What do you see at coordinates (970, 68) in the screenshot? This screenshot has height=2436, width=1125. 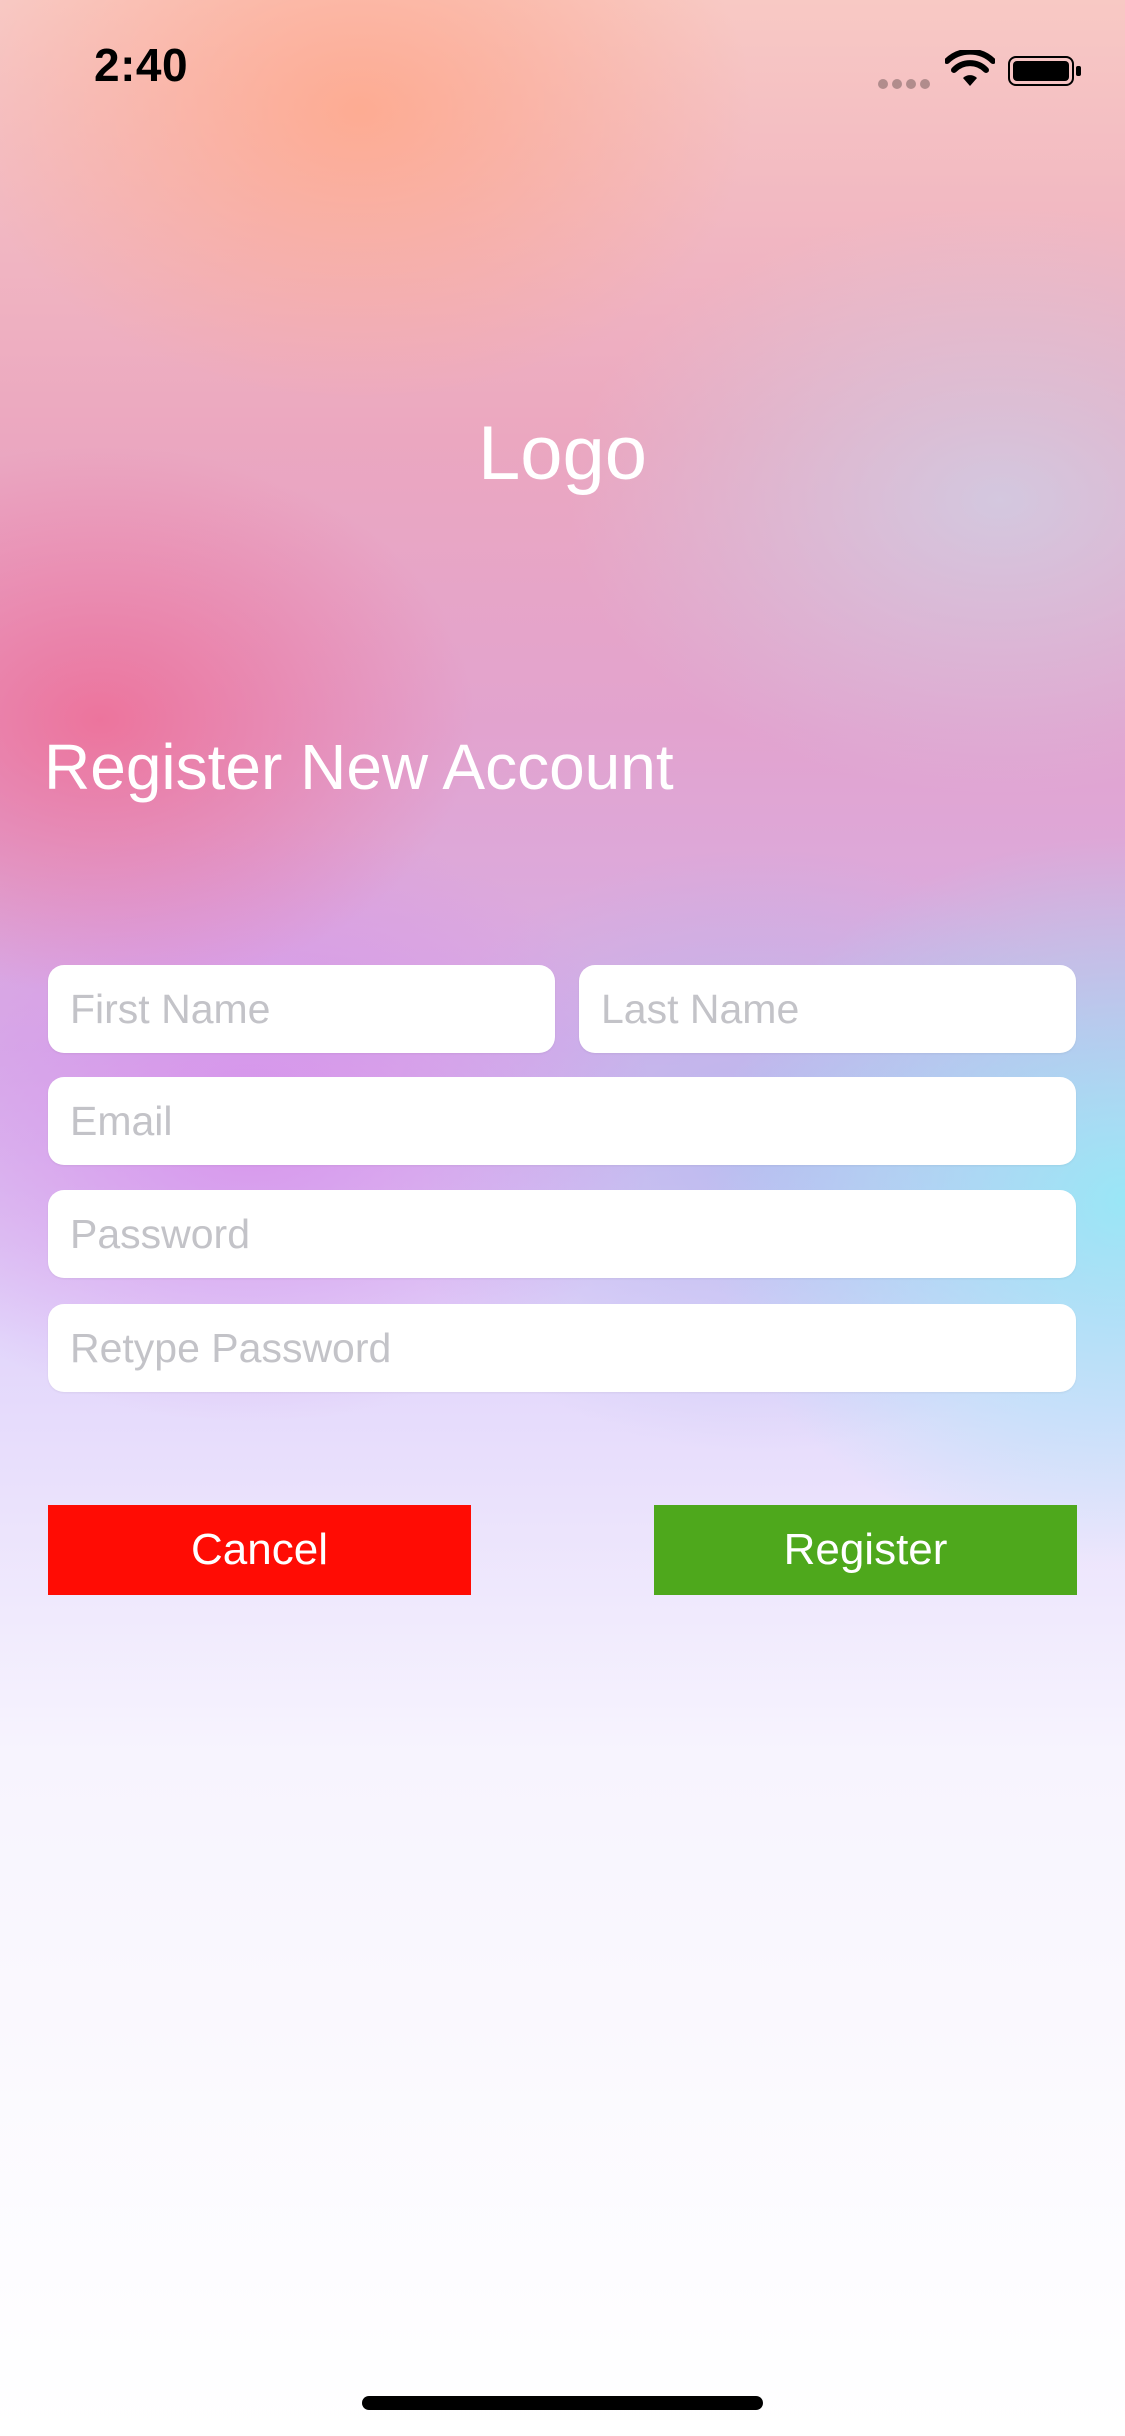 I see `wifi-icon` at bounding box center [970, 68].